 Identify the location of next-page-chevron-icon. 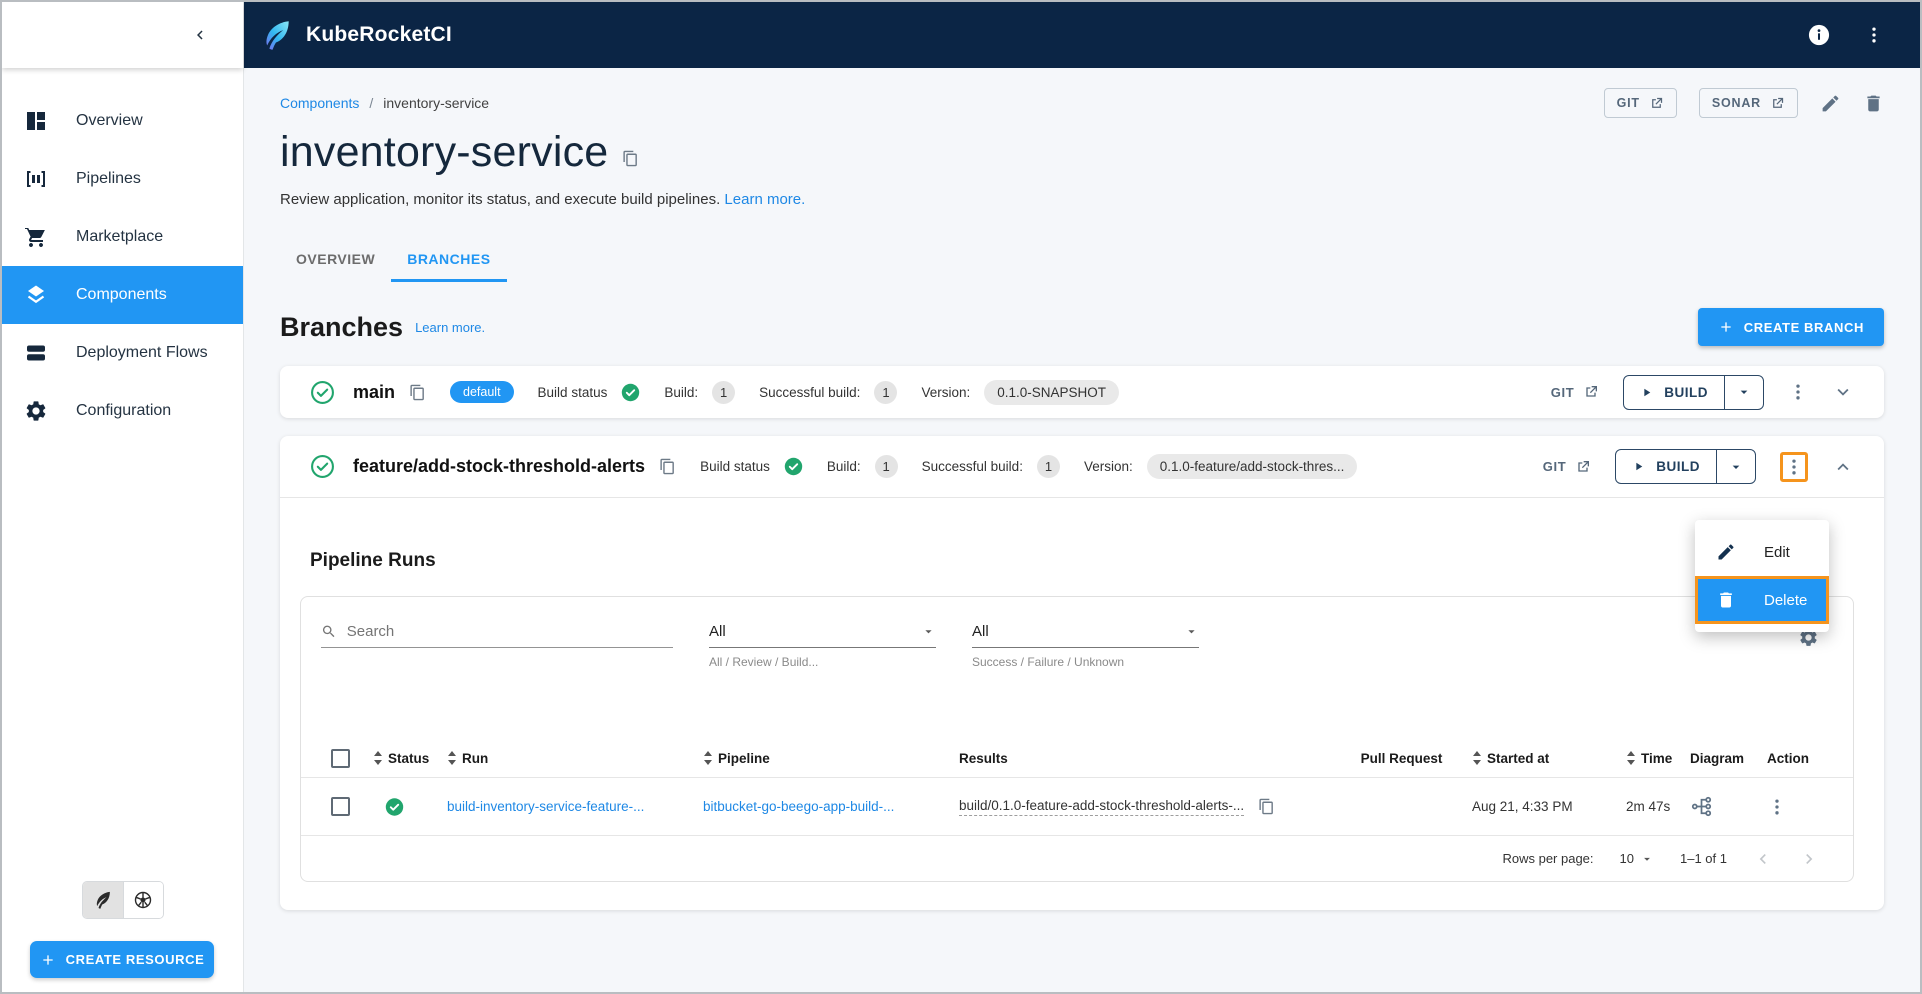
(1809, 859).